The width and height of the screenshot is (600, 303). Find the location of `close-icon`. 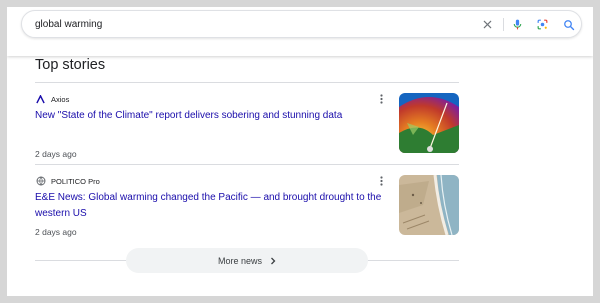

close-icon is located at coordinates (487, 24).